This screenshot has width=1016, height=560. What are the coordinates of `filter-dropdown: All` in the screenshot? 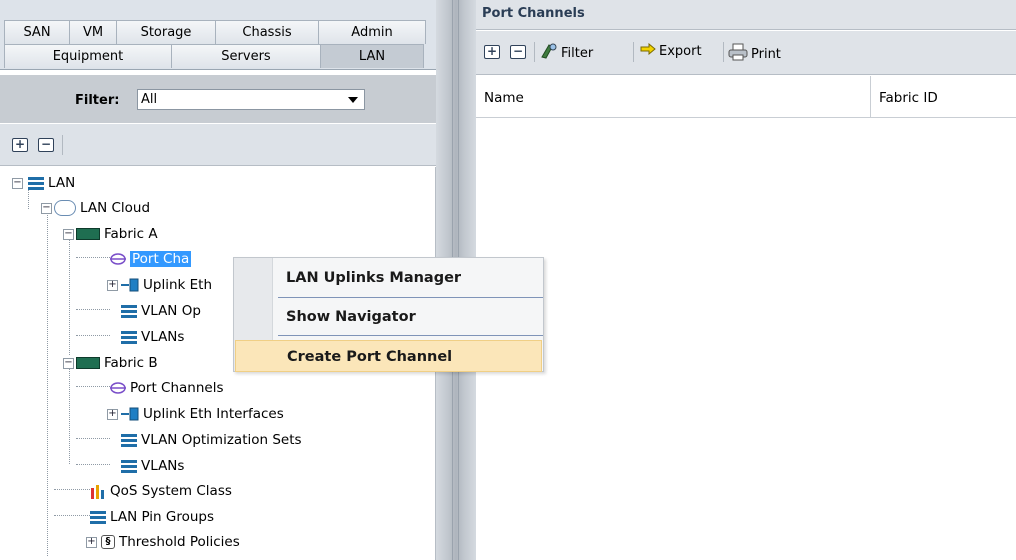 It's located at (251, 99).